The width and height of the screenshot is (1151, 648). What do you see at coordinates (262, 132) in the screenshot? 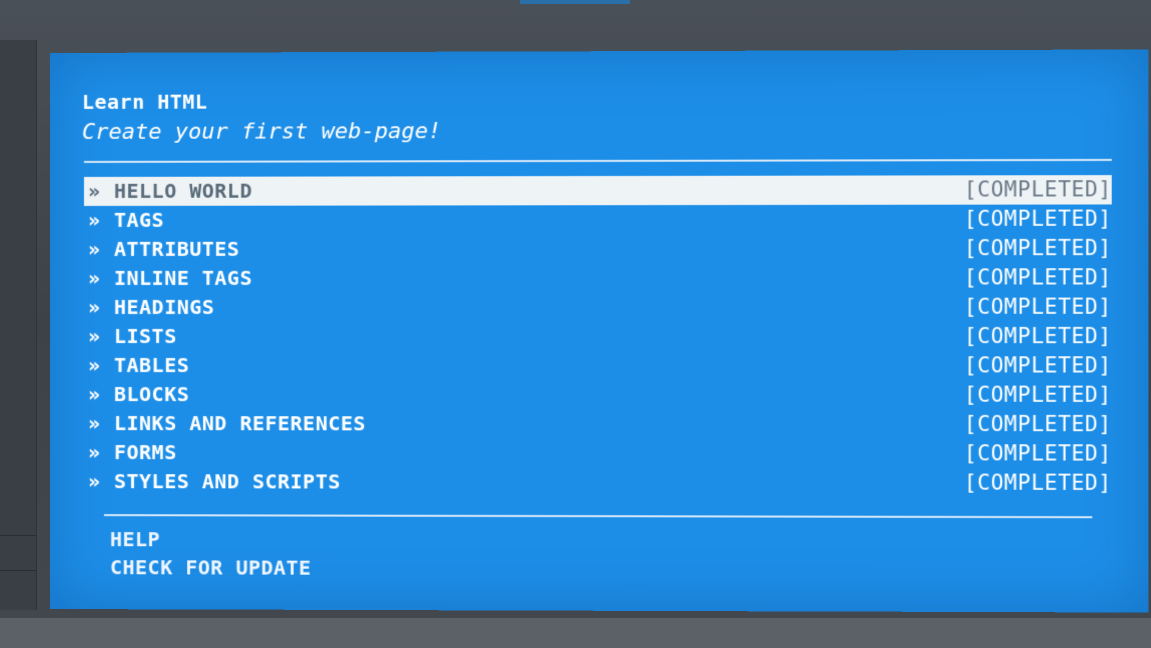
I see `app-subtitle: Create your first web-page!` at bounding box center [262, 132].